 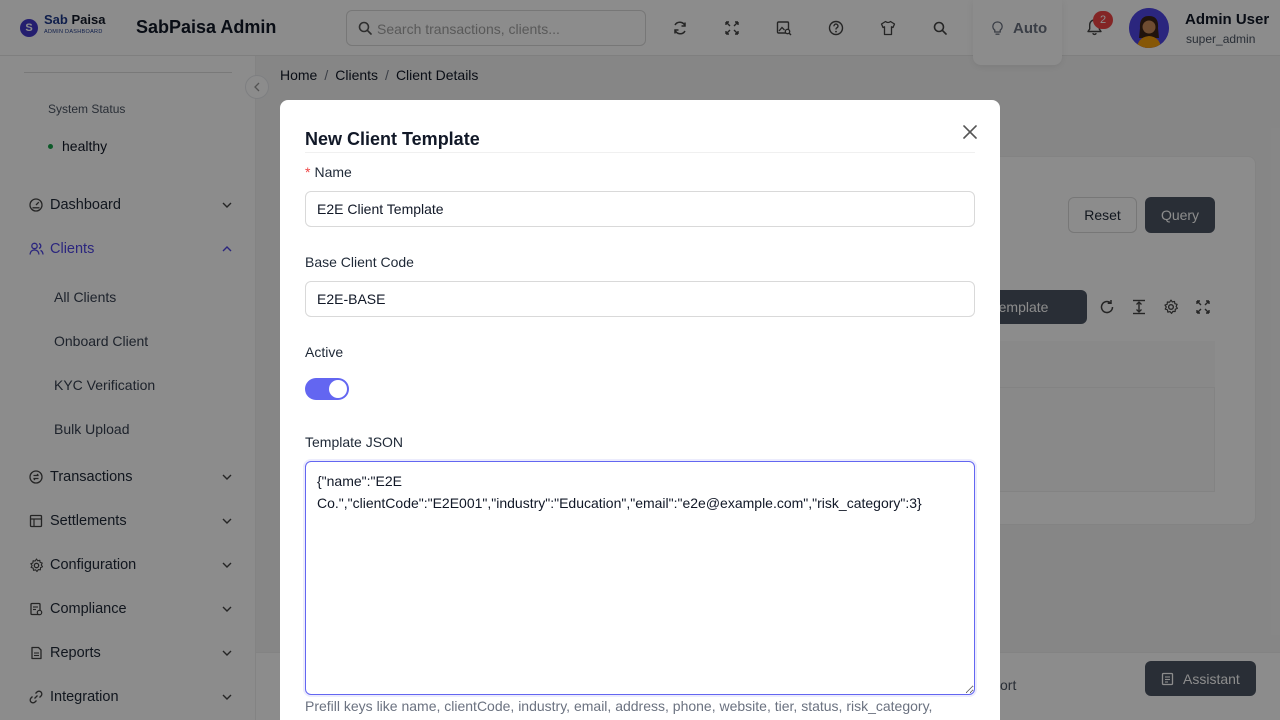 What do you see at coordinates (308, 172) in the screenshot?
I see `required-marker: *` at bounding box center [308, 172].